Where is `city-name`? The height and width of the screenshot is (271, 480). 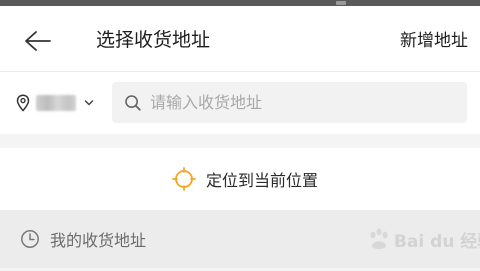
city-name is located at coordinates (56, 103).